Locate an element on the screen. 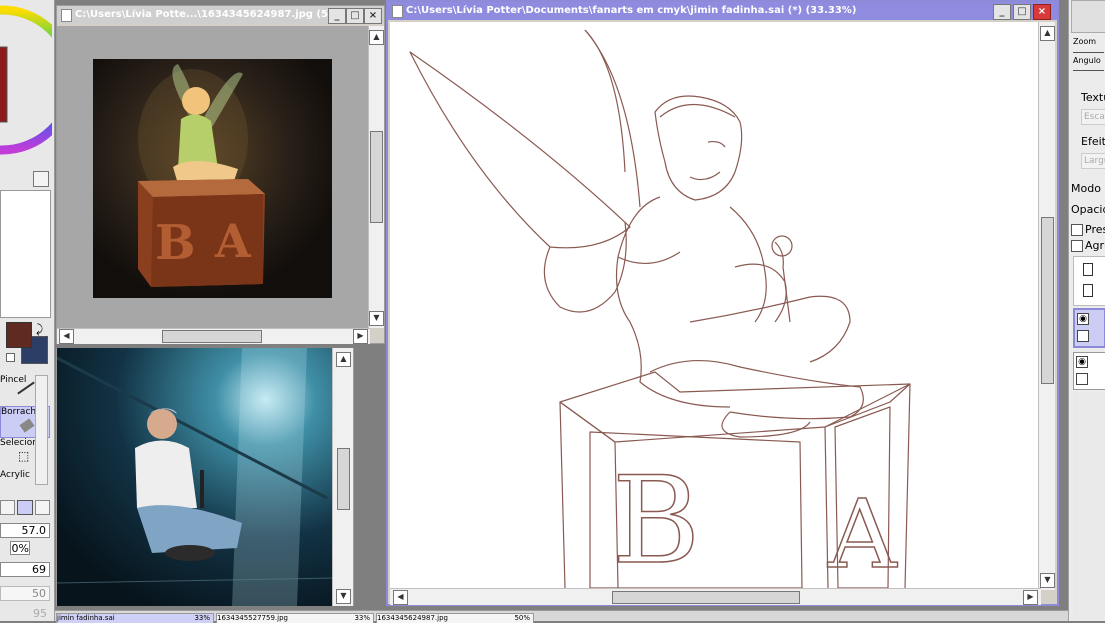 Image resolution: width=1105 pixels, height=623 pixels. tool-list-scrollbar is located at coordinates (41, 430).